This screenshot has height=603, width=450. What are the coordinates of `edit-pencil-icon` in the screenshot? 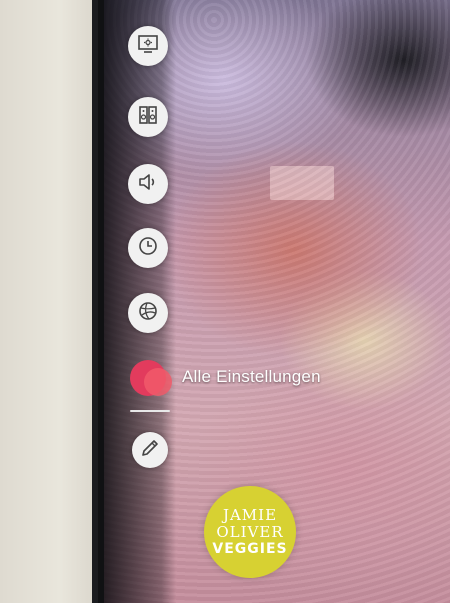 It's located at (150, 450).